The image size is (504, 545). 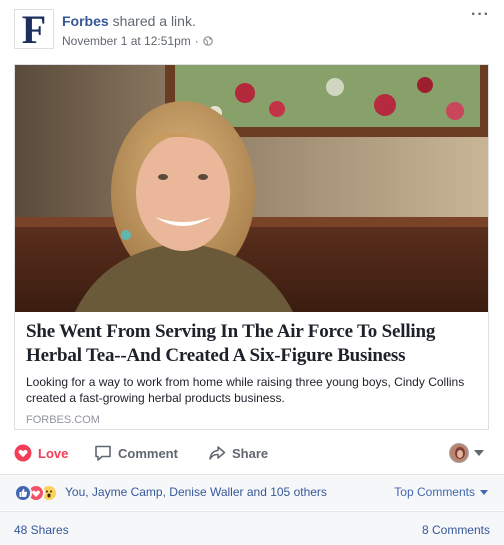 I want to click on timestamp-link: November 1 at 12:51pm, so click(x=126, y=41).